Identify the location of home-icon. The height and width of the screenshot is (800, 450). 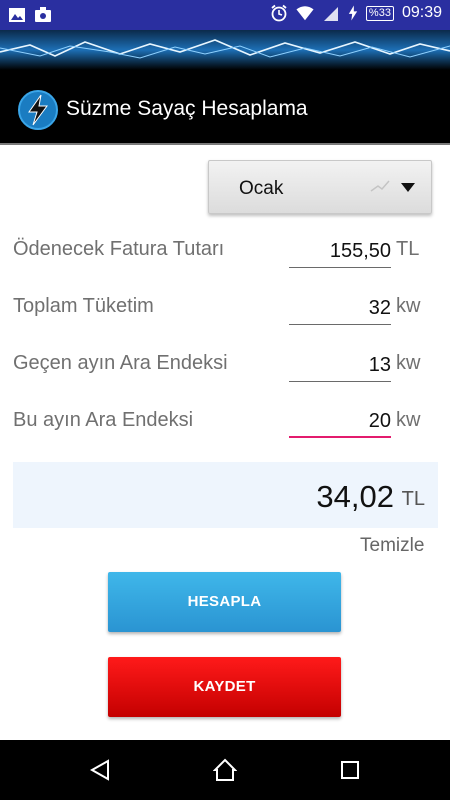
(225, 770).